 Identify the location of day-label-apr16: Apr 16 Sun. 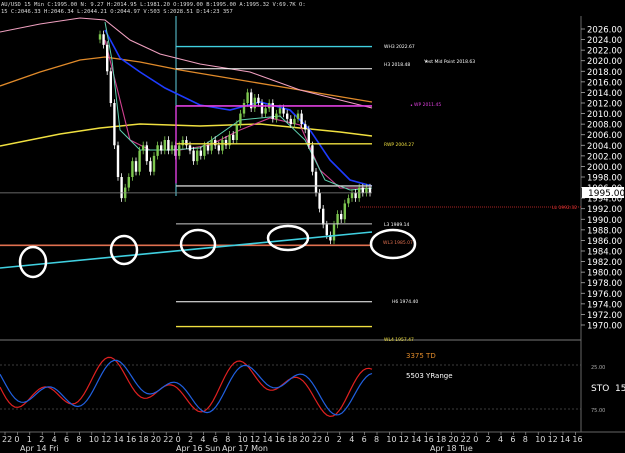
(198, 448).